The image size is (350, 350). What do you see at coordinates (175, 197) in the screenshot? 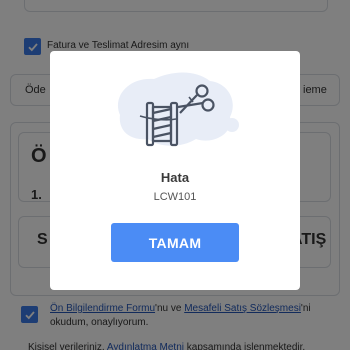
I see `error-code: LCW101` at bounding box center [175, 197].